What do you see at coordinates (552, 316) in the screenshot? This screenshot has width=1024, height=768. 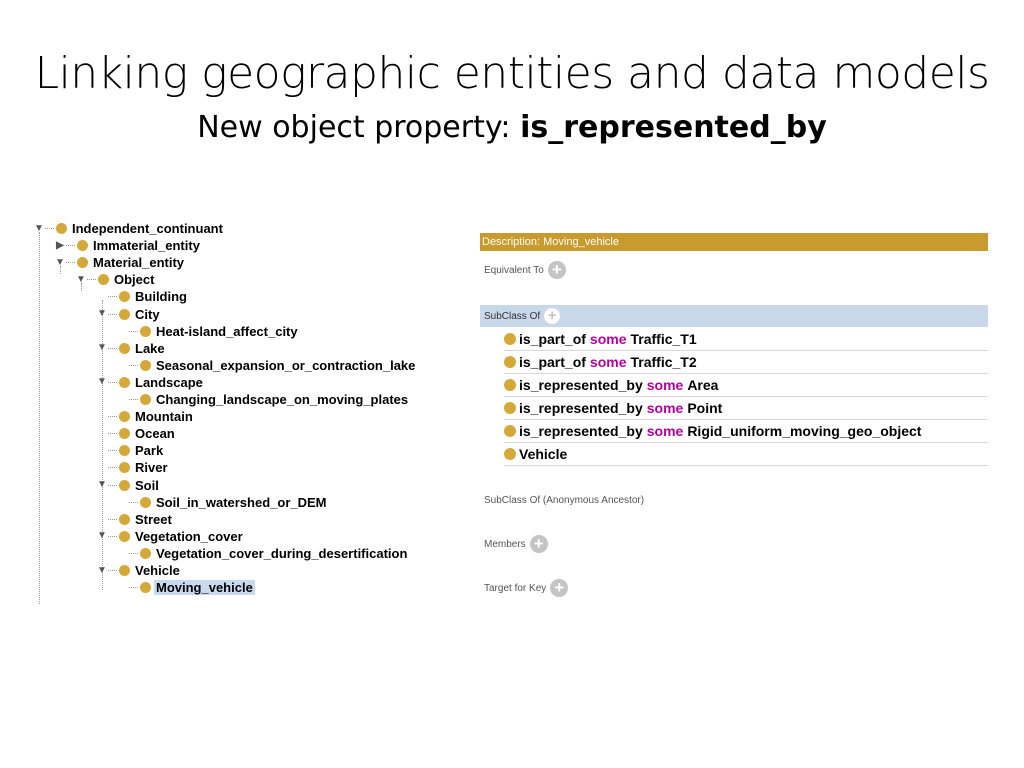 I see `add-subclass-icon: +` at bounding box center [552, 316].